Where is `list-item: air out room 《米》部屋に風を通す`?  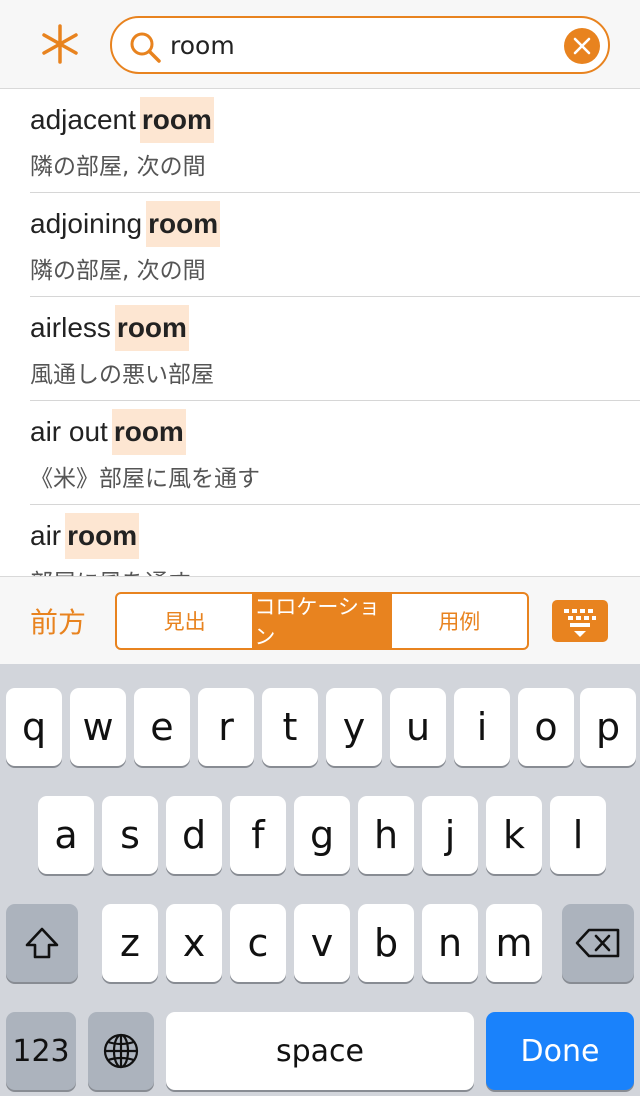 list-item: air out room 《米》部屋に風を通す is located at coordinates (335, 453).